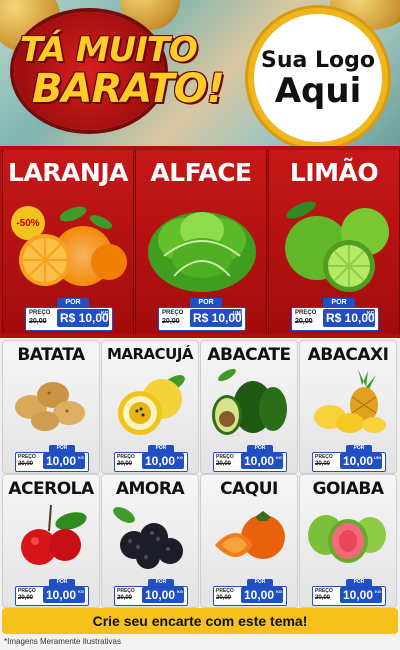  I want to click on product-card-alface: ALFACE POR PREÇO 20,00 R$ 10,00 UNI, so click(201, 242).